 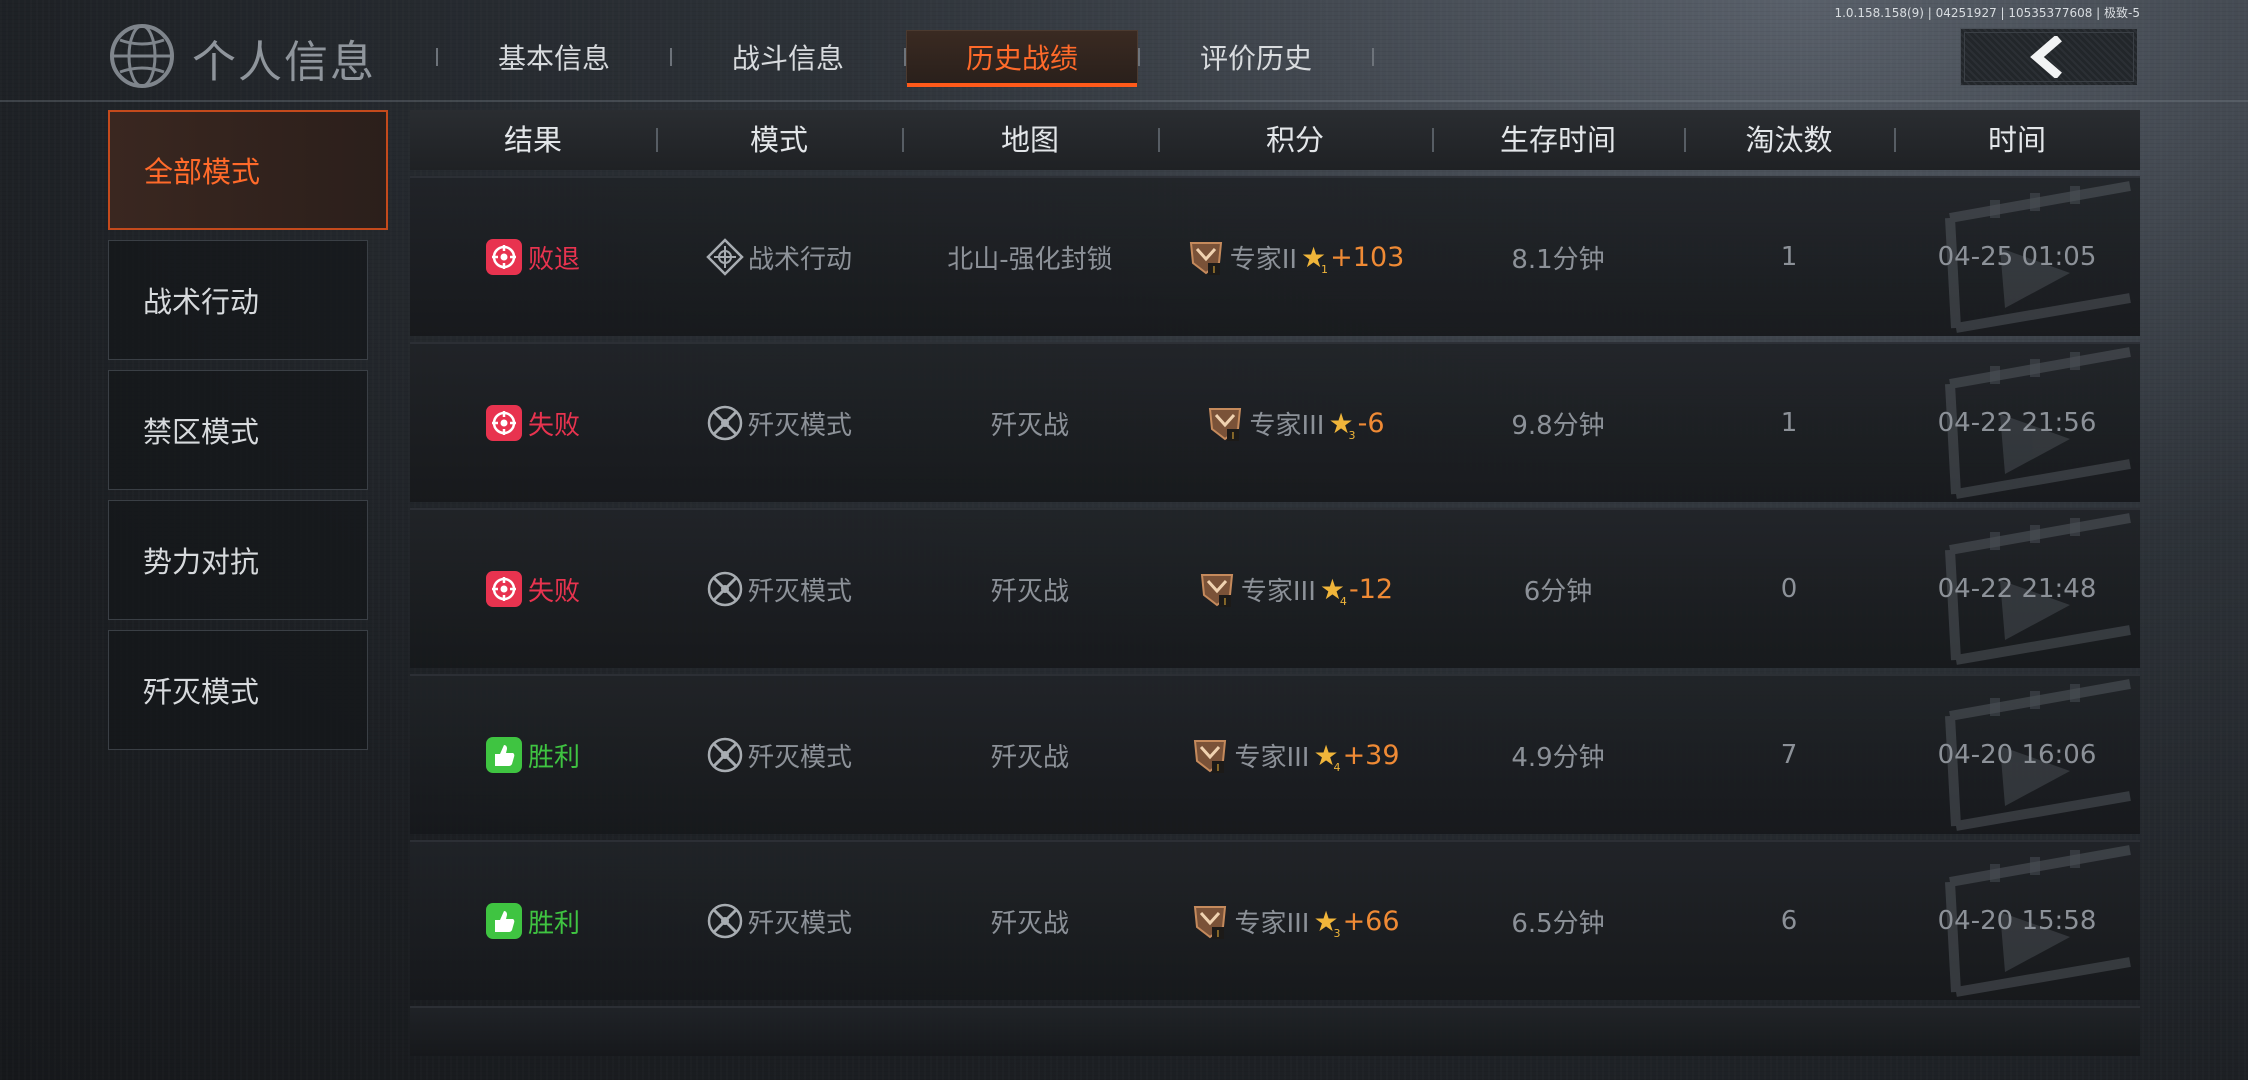 What do you see at coordinates (1558, 757) in the screenshot?
I see `survival-time-cell: 4.9分钟` at bounding box center [1558, 757].